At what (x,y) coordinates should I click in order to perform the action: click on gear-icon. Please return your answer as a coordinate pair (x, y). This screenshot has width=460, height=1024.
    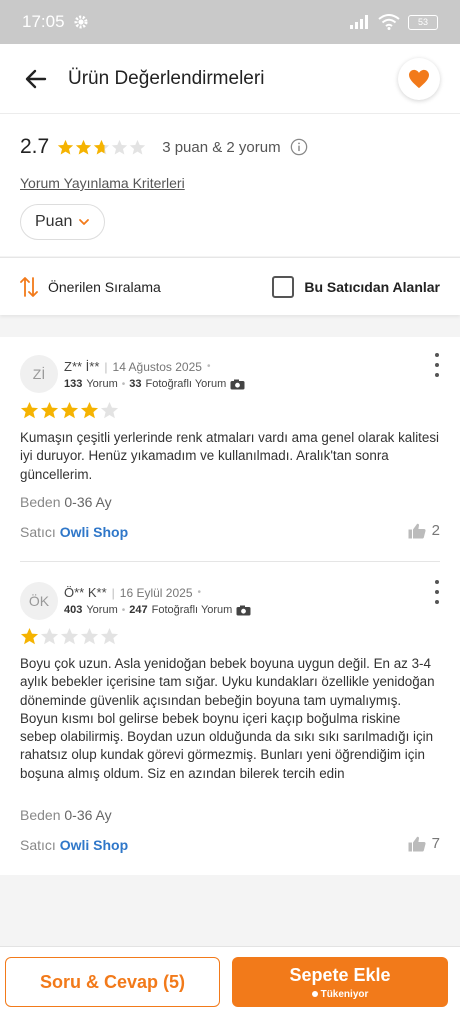
    Looking at the image, I should click on (81, 22).